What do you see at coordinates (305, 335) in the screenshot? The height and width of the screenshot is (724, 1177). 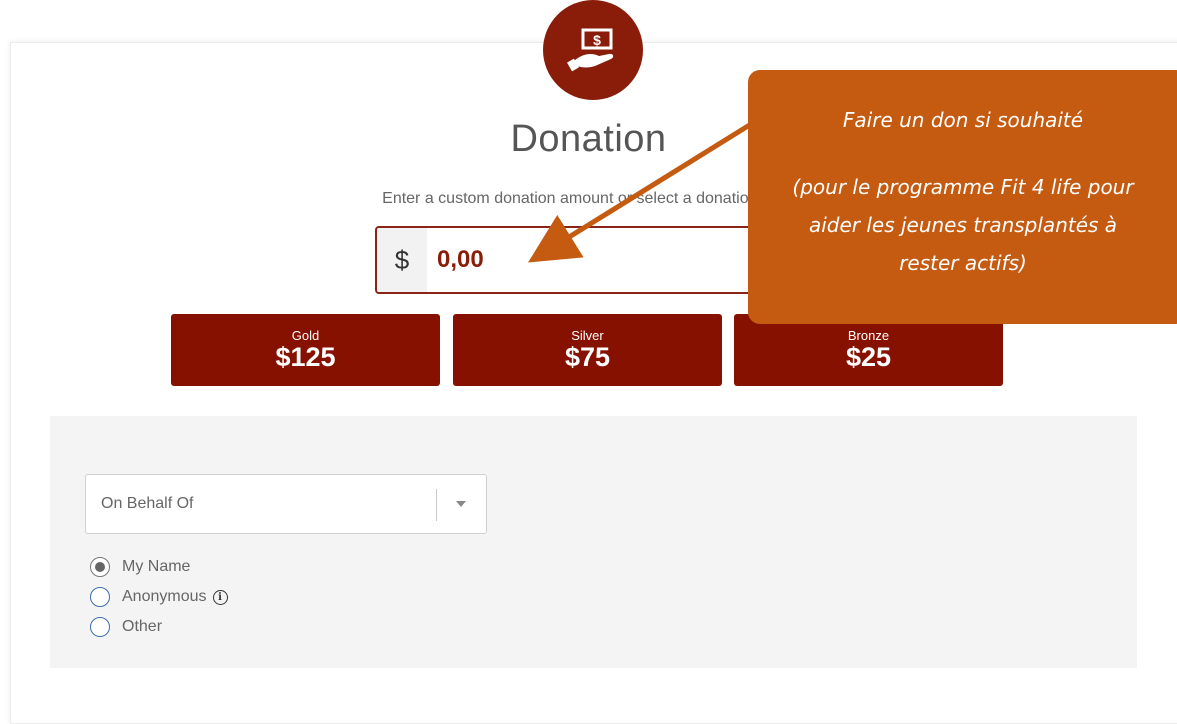 I see `tier-name: Gold` at bounding box center [305, 335].